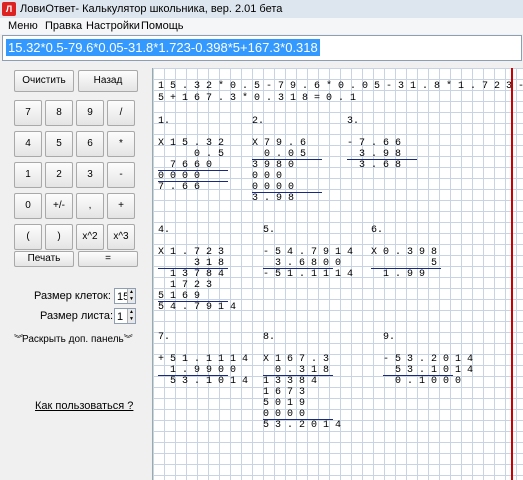 Image resolution: width=523 pixels, height=480 pixels. I want to click on close-paren-button: ), so click(59, 237).